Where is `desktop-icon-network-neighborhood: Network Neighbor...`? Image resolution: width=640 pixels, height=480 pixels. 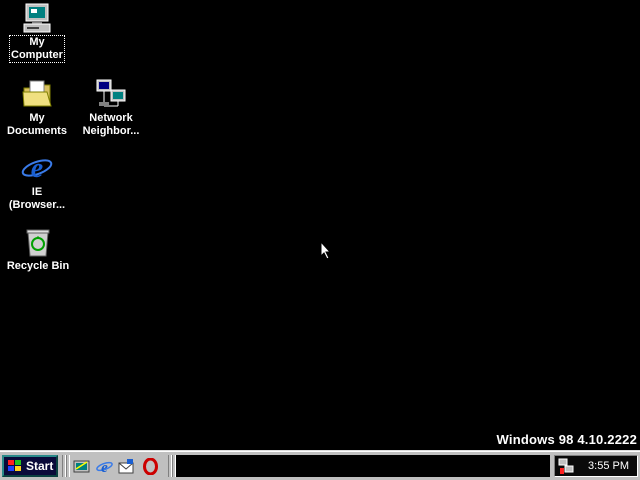 desktop-icon-network-neighborhood: Network Neighbor... is located at coordinates (111, 108).